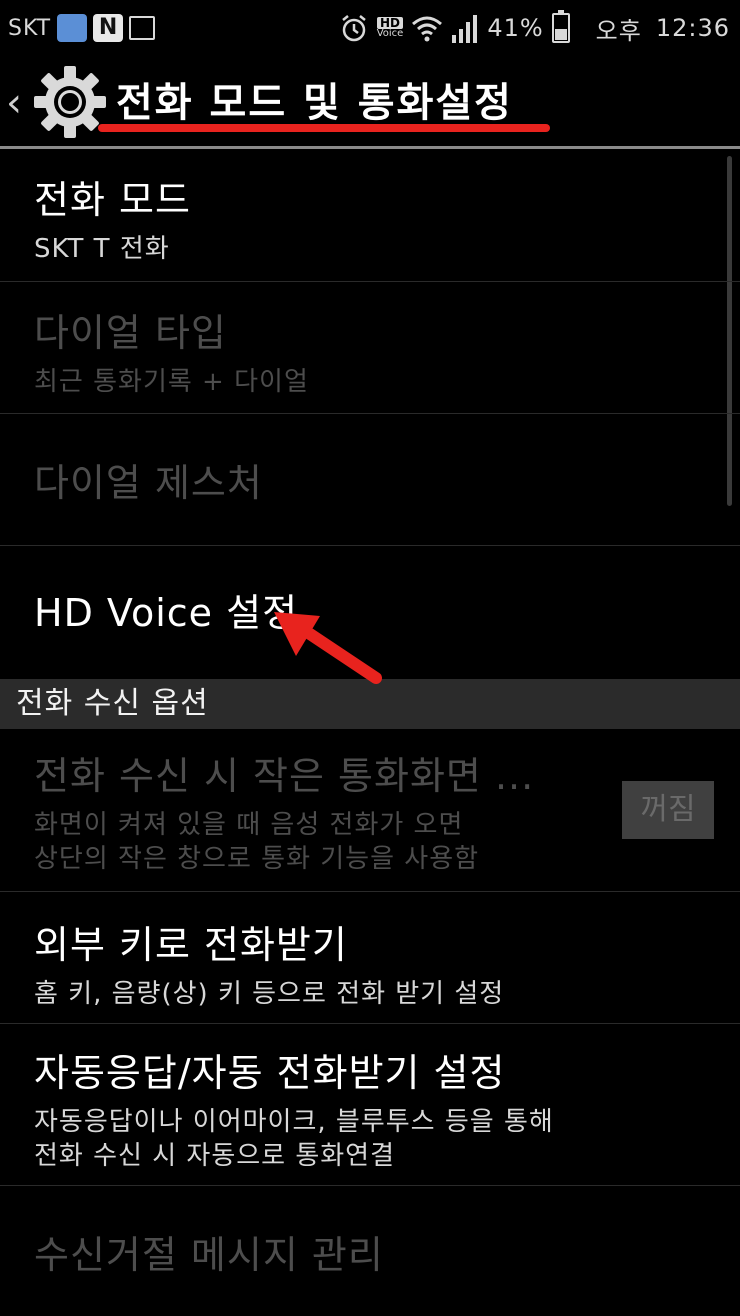 The height and width of the screenshot is (1316, 740). What do you see at coordinates (515, 28) in the screenshot?
I see `battery-percent: 41%` at bounding box center [515, 28].